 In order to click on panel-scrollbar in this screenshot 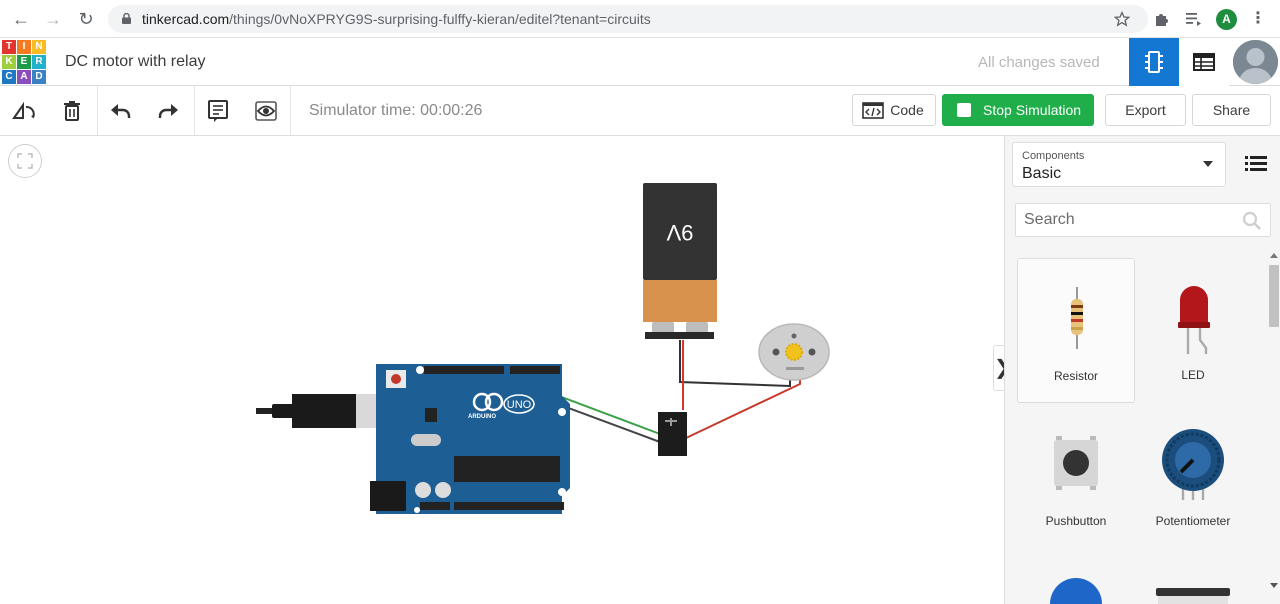, I will do `click(1273, 428)`.